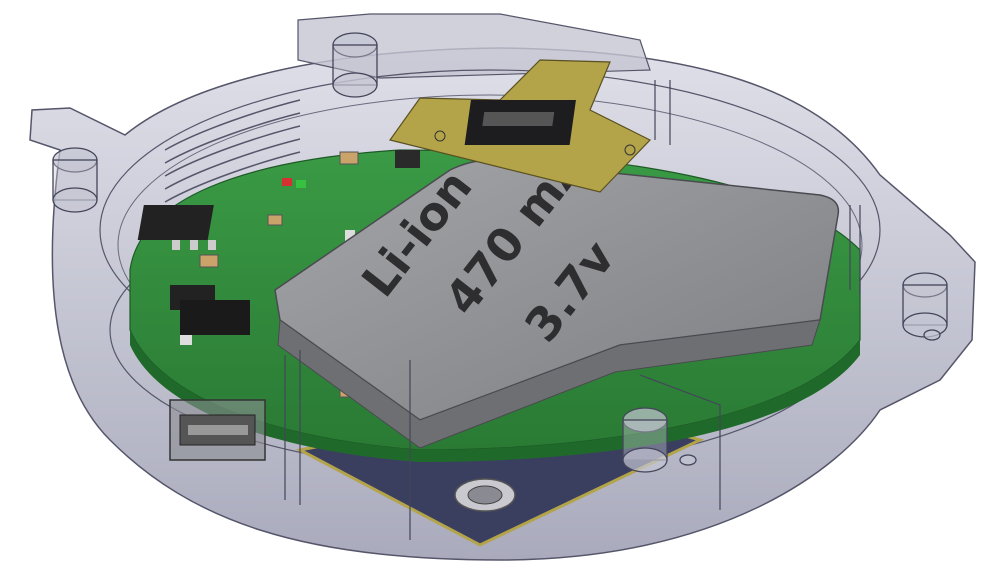 The height and width of the screenshot is (581, 1002). Describe the element at coordinates (287, 182) in the screenshot. I see `led-red` at that location.